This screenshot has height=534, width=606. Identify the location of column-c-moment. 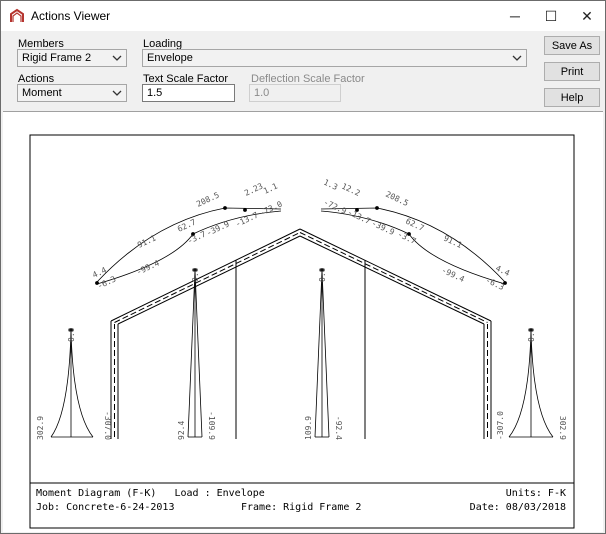
(322, 353).